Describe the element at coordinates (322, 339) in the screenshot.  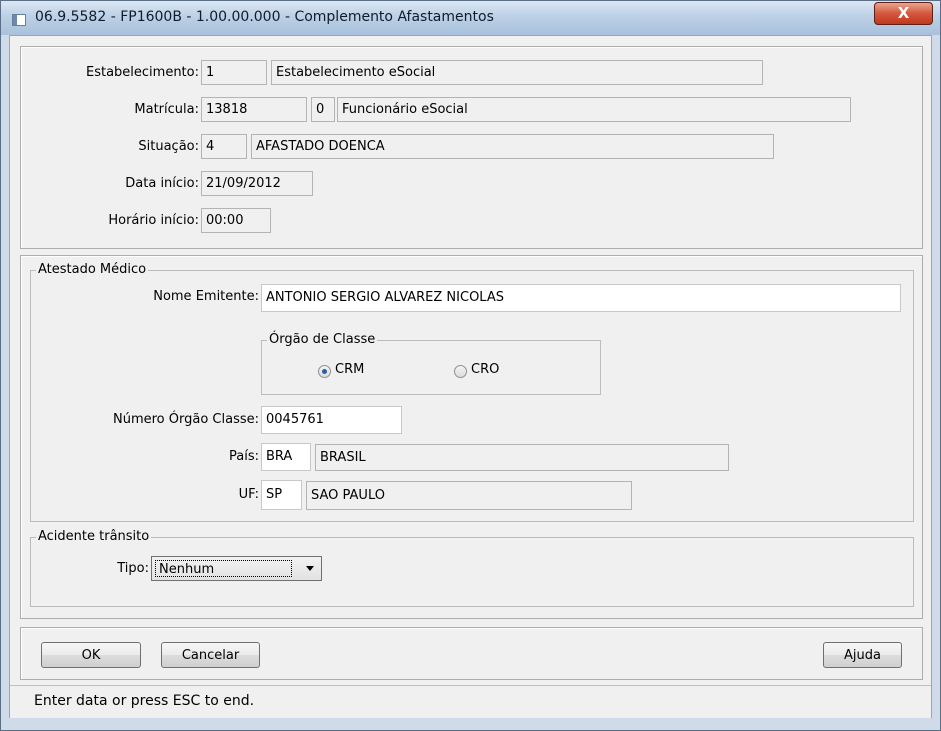
I see `orgao-classe-legend: Órgão de Classe` at that location.